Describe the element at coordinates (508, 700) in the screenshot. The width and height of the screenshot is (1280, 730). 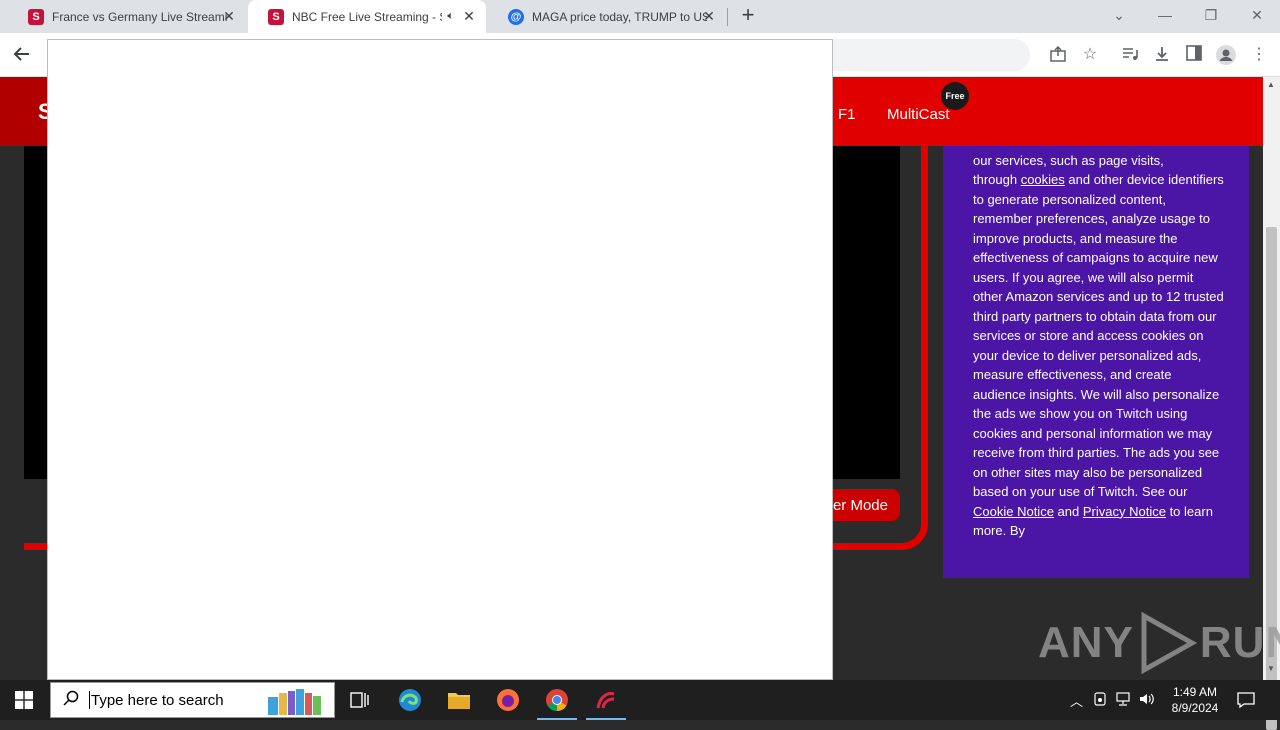
I see `firefox-icon` at that location.